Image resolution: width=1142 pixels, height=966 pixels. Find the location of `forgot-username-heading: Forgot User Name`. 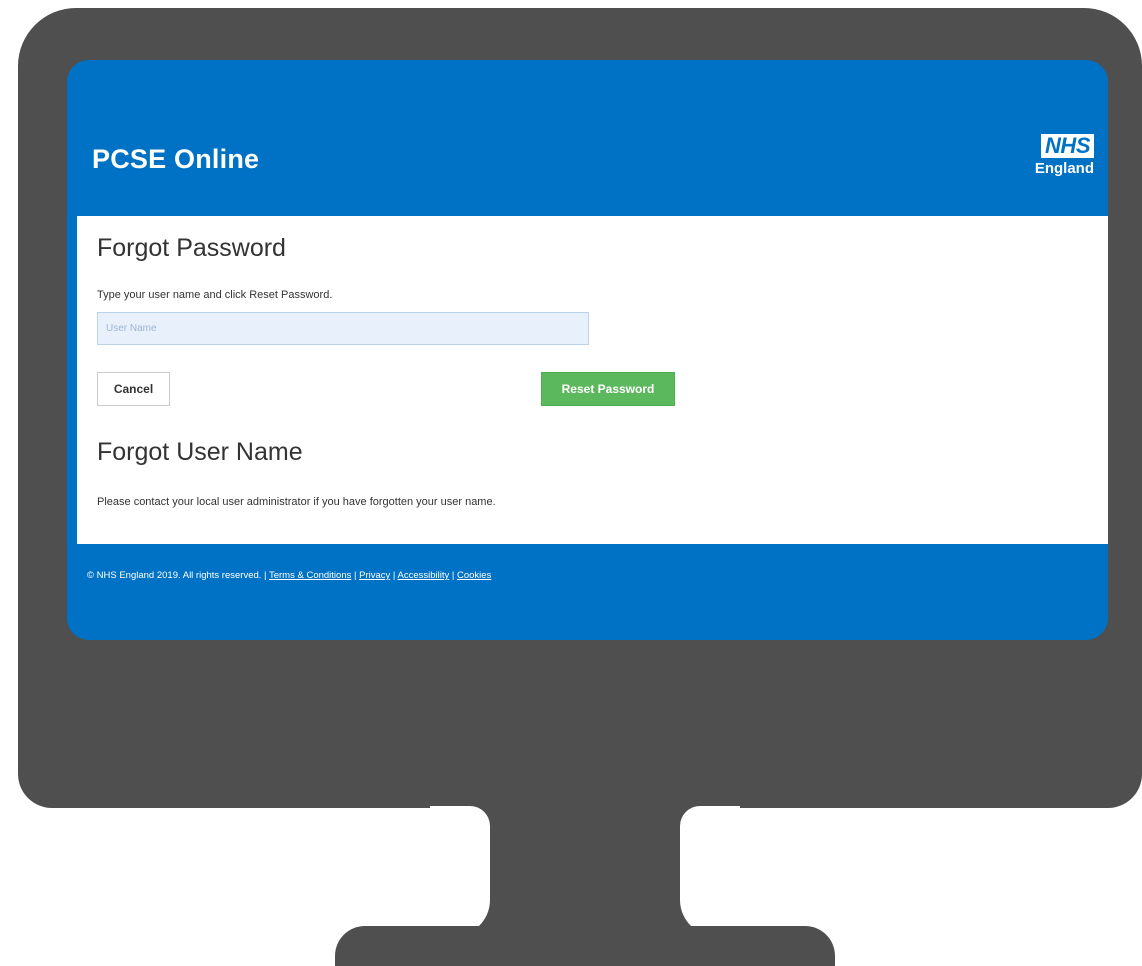

forgot-username-heading: Forgot User Name is located at coordinates (200, 452).